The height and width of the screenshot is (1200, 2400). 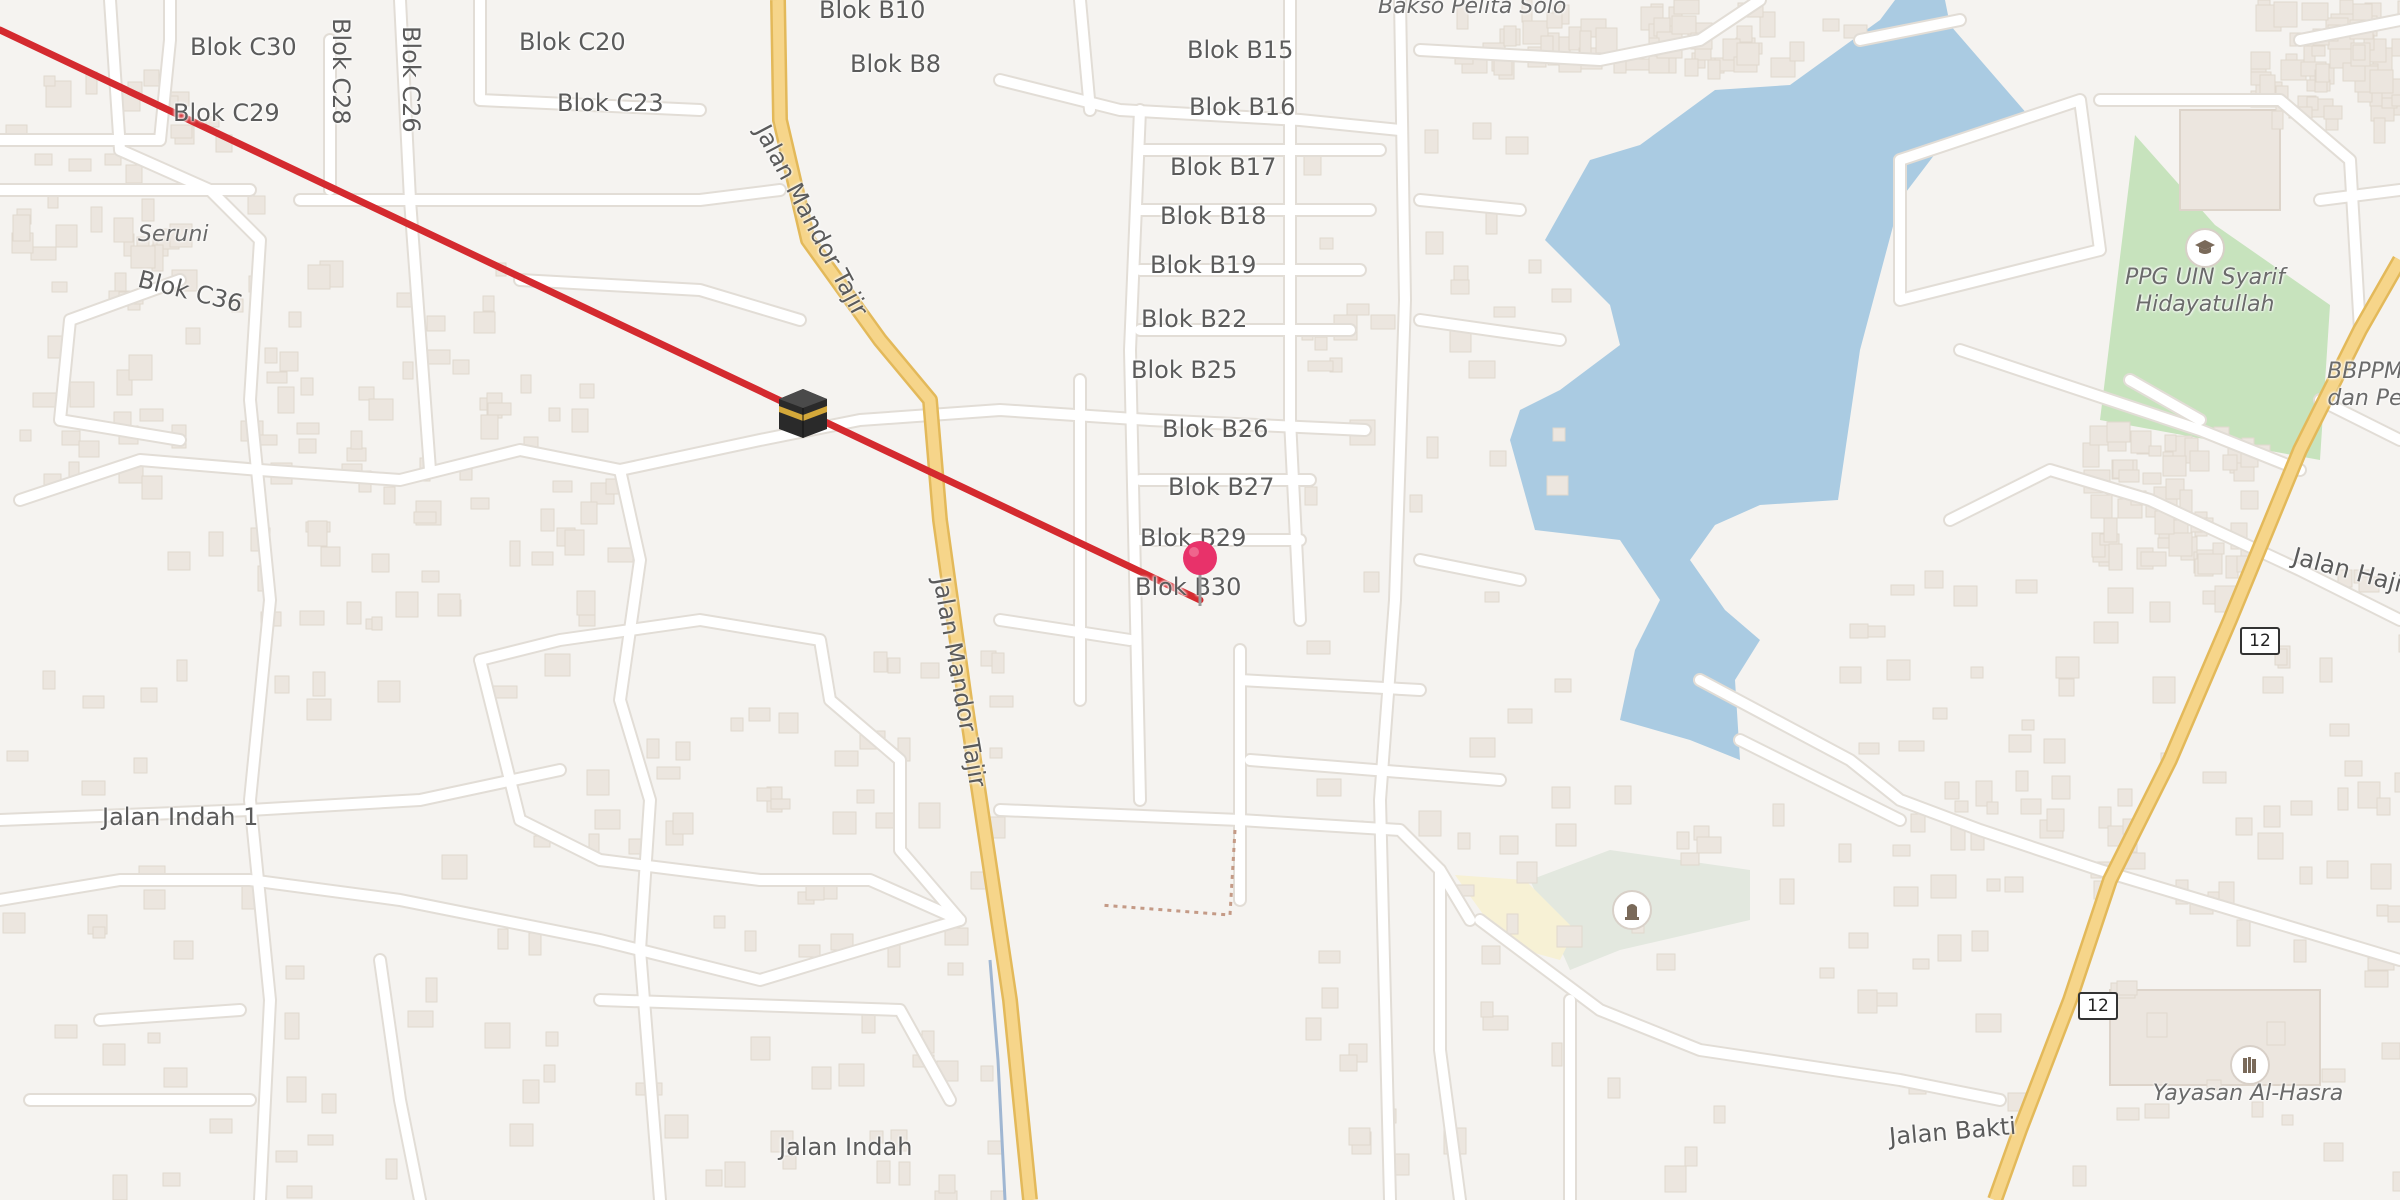 What do you see at coordinates (1632, 910) in the screenshot?
I see `grave-icon` at bounding box center [1632, 910].